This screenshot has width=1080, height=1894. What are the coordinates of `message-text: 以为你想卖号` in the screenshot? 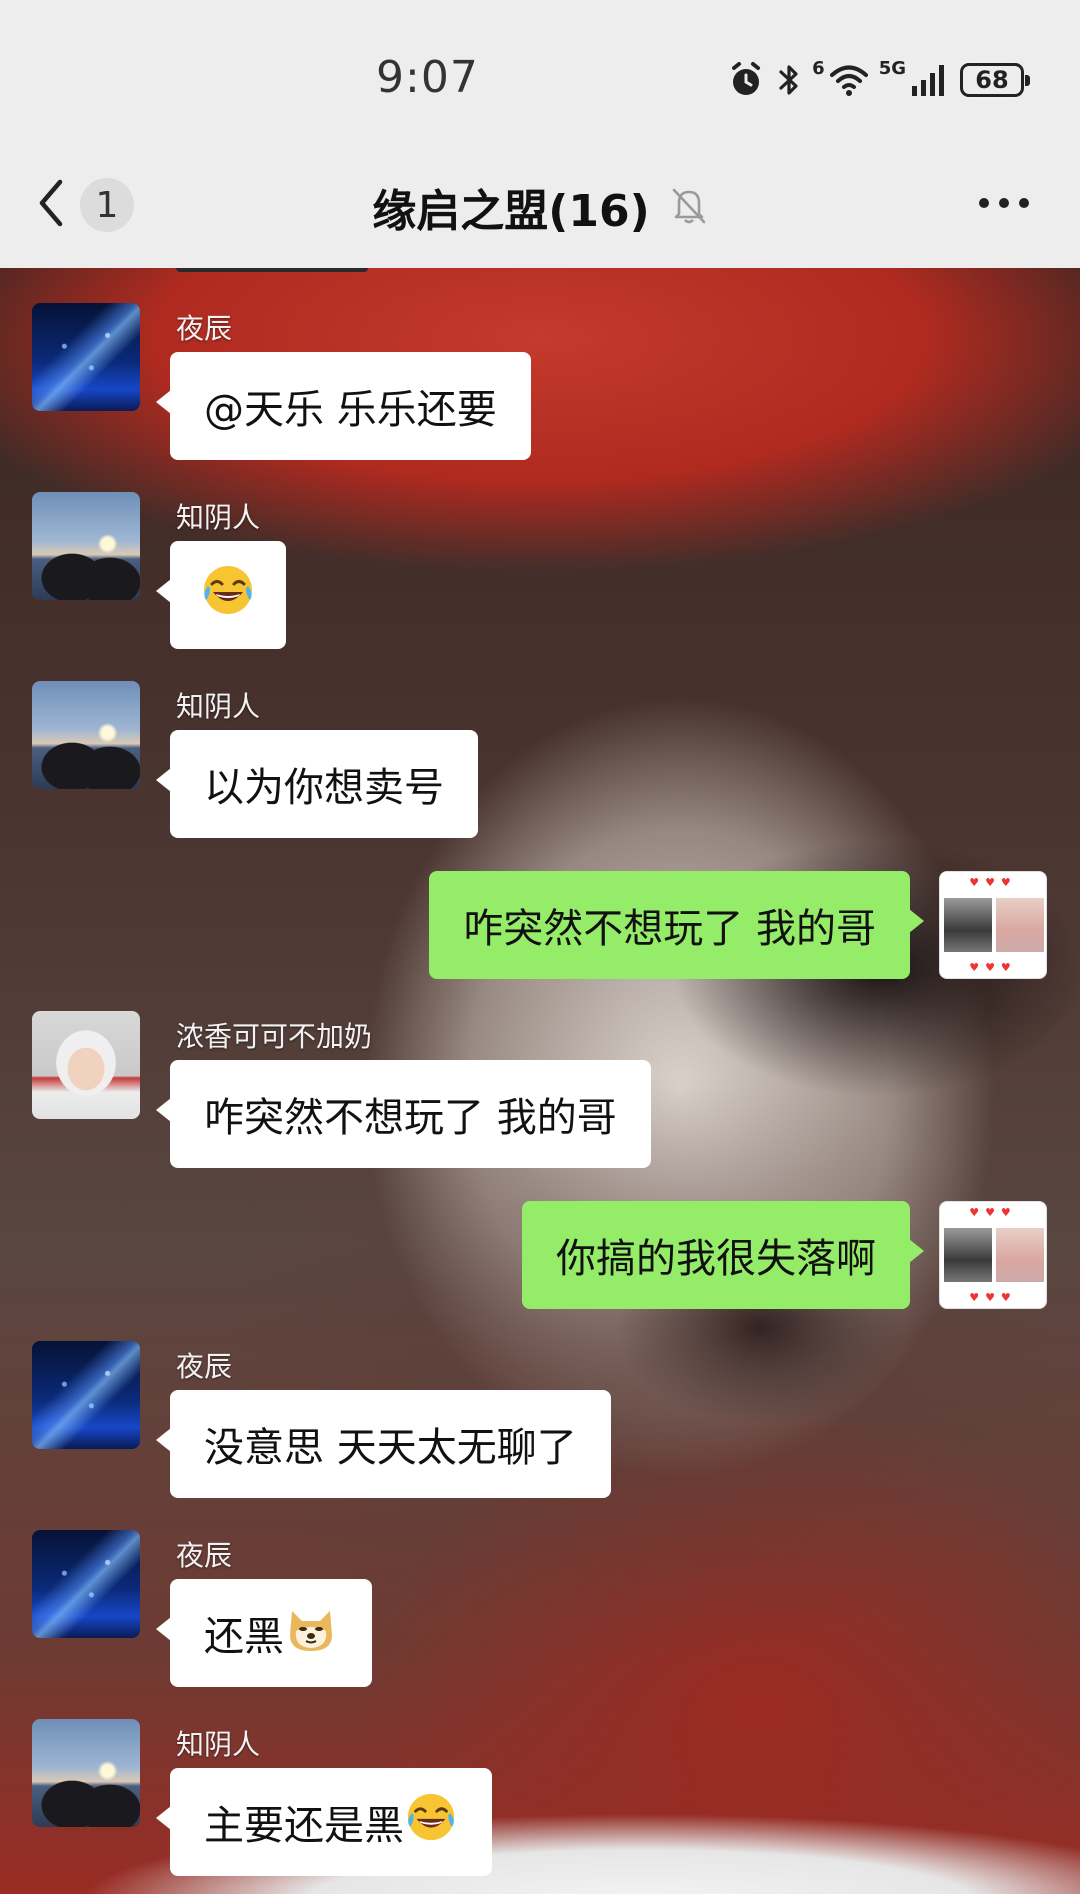 It's located at (324, 788).